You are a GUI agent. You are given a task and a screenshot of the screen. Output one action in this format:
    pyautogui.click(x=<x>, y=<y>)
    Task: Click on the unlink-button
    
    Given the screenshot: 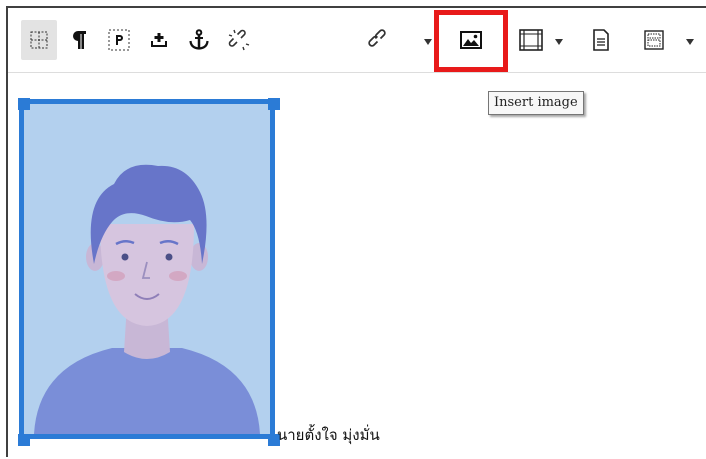 What is the action you would take?
    pyautogui.click(x=239, y=40)
    